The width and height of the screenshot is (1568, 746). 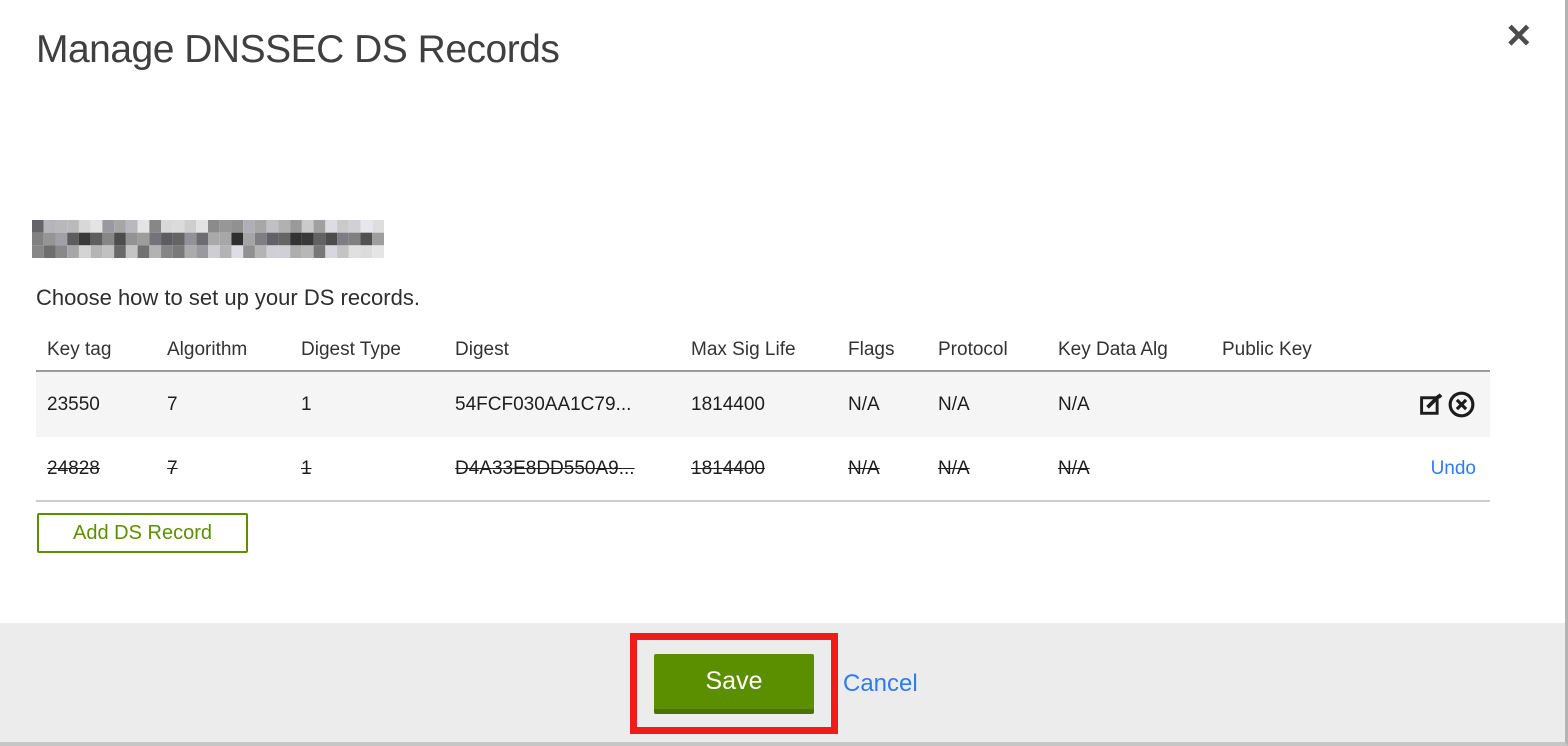 What do you see at coordinates (871, 349) in the screenshot?
I see `col-header-flags: Flags` at bounding box center [871, 349].